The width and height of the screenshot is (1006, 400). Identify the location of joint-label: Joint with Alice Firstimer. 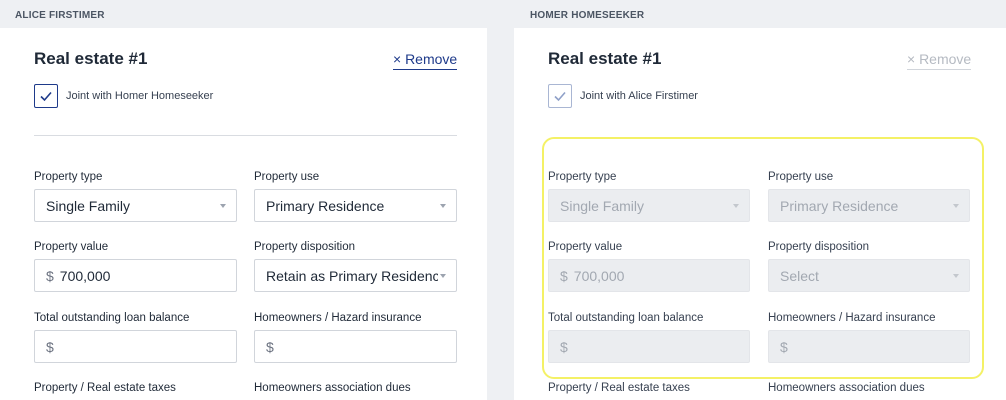
(639, 96).